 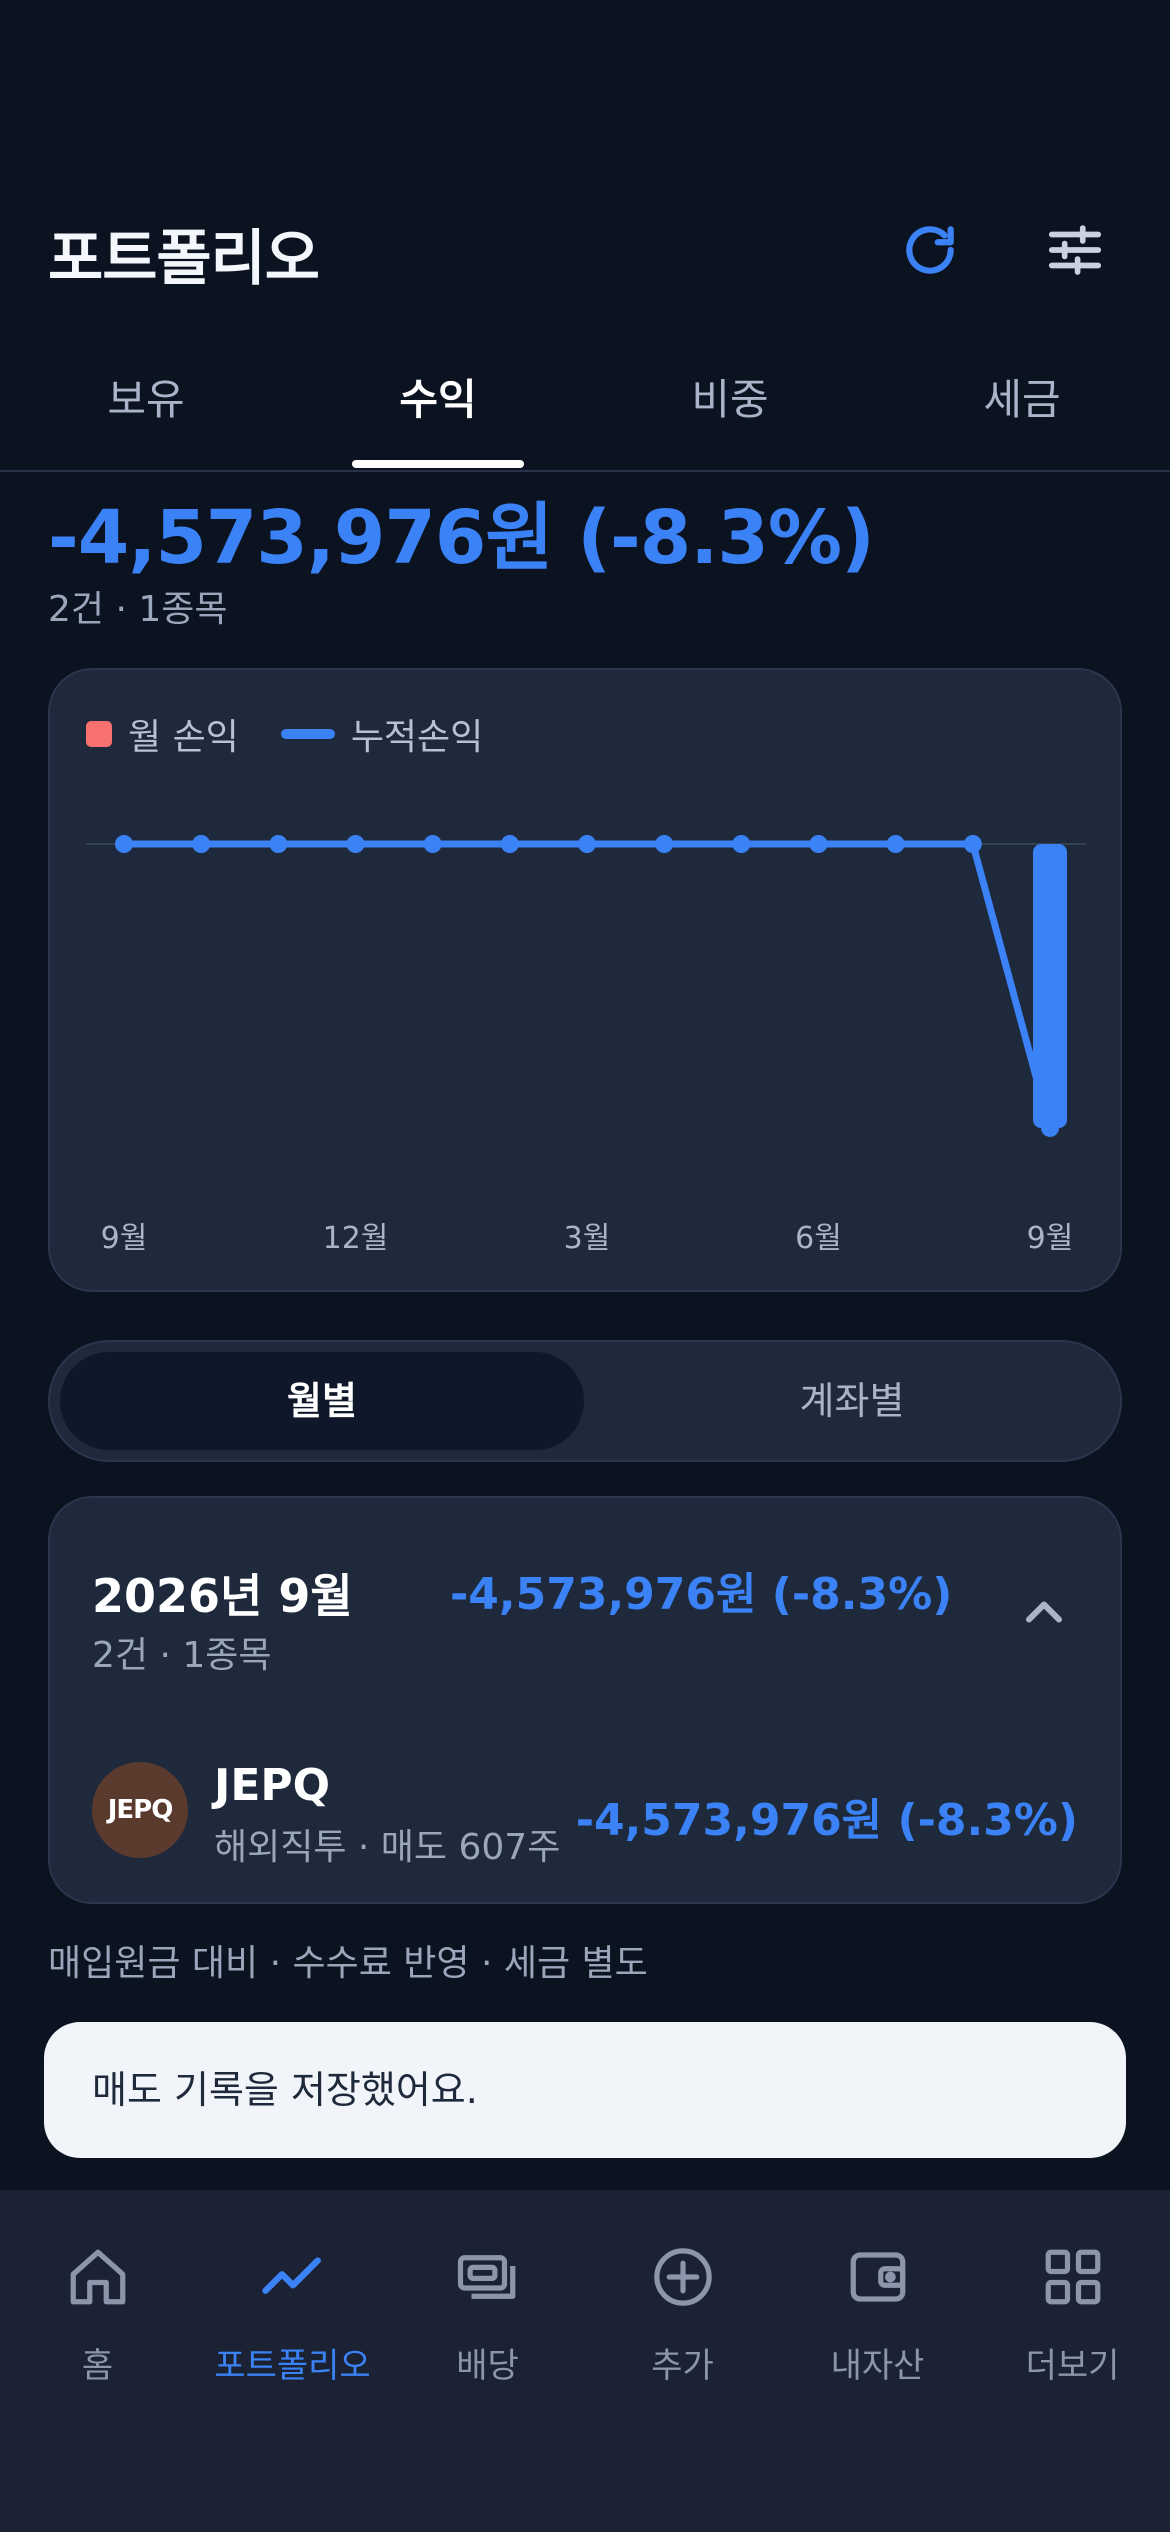 What do you see at coordinates (182, 1655) in the screenshot?
I see `month-sub: 2건 · 1종목` at bounding box center [182, 1655].